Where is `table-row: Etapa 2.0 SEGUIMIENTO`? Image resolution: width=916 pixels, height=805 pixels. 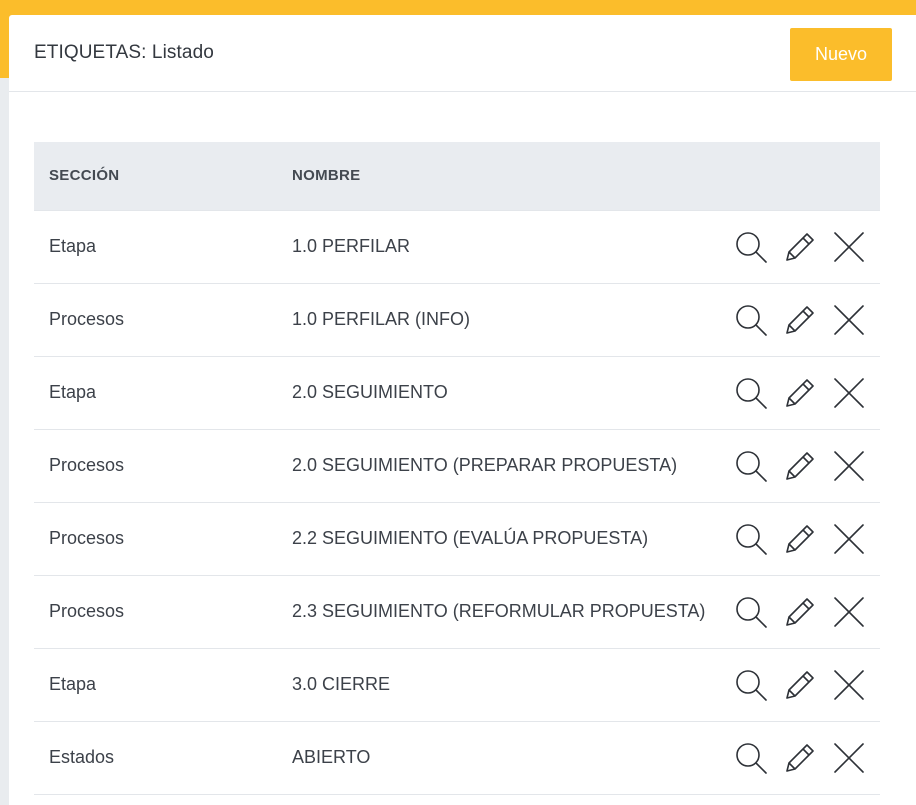
table-row: Etapa 2.0 SEGUIMIENTO is located at coordinates (457, 392).